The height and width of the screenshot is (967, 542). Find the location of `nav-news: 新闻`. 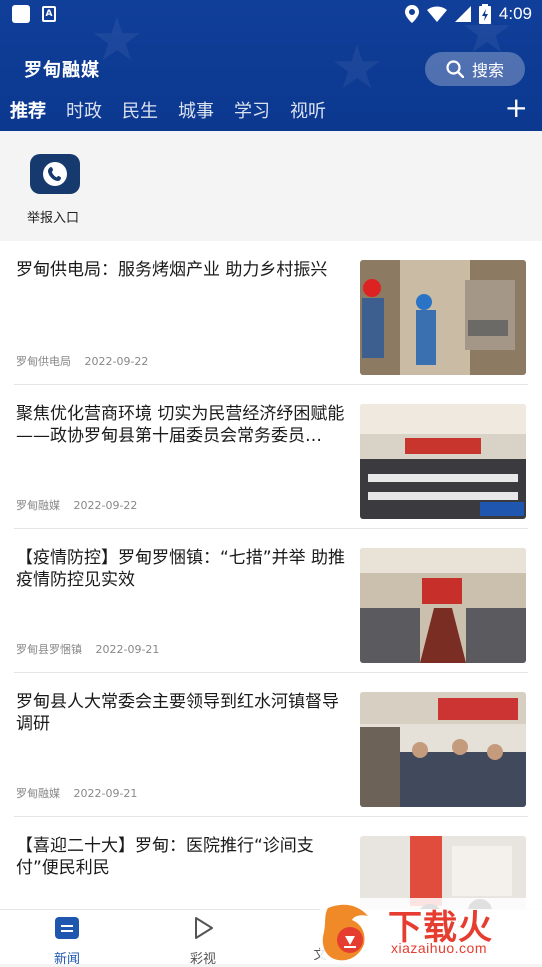

nav-news: 新闻 is located at coordinates (67, 941).